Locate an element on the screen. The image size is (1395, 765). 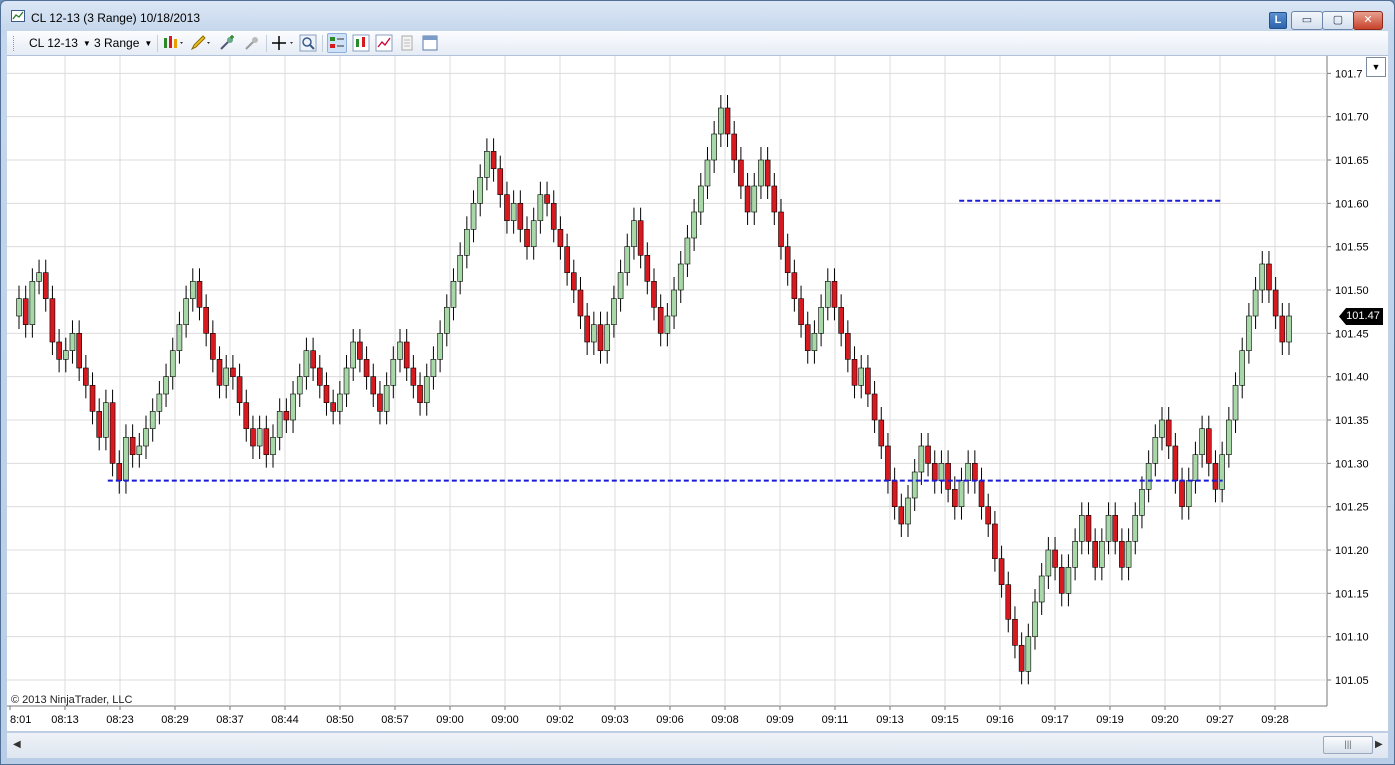
indicators-icon is located at coordinates (361, 43).